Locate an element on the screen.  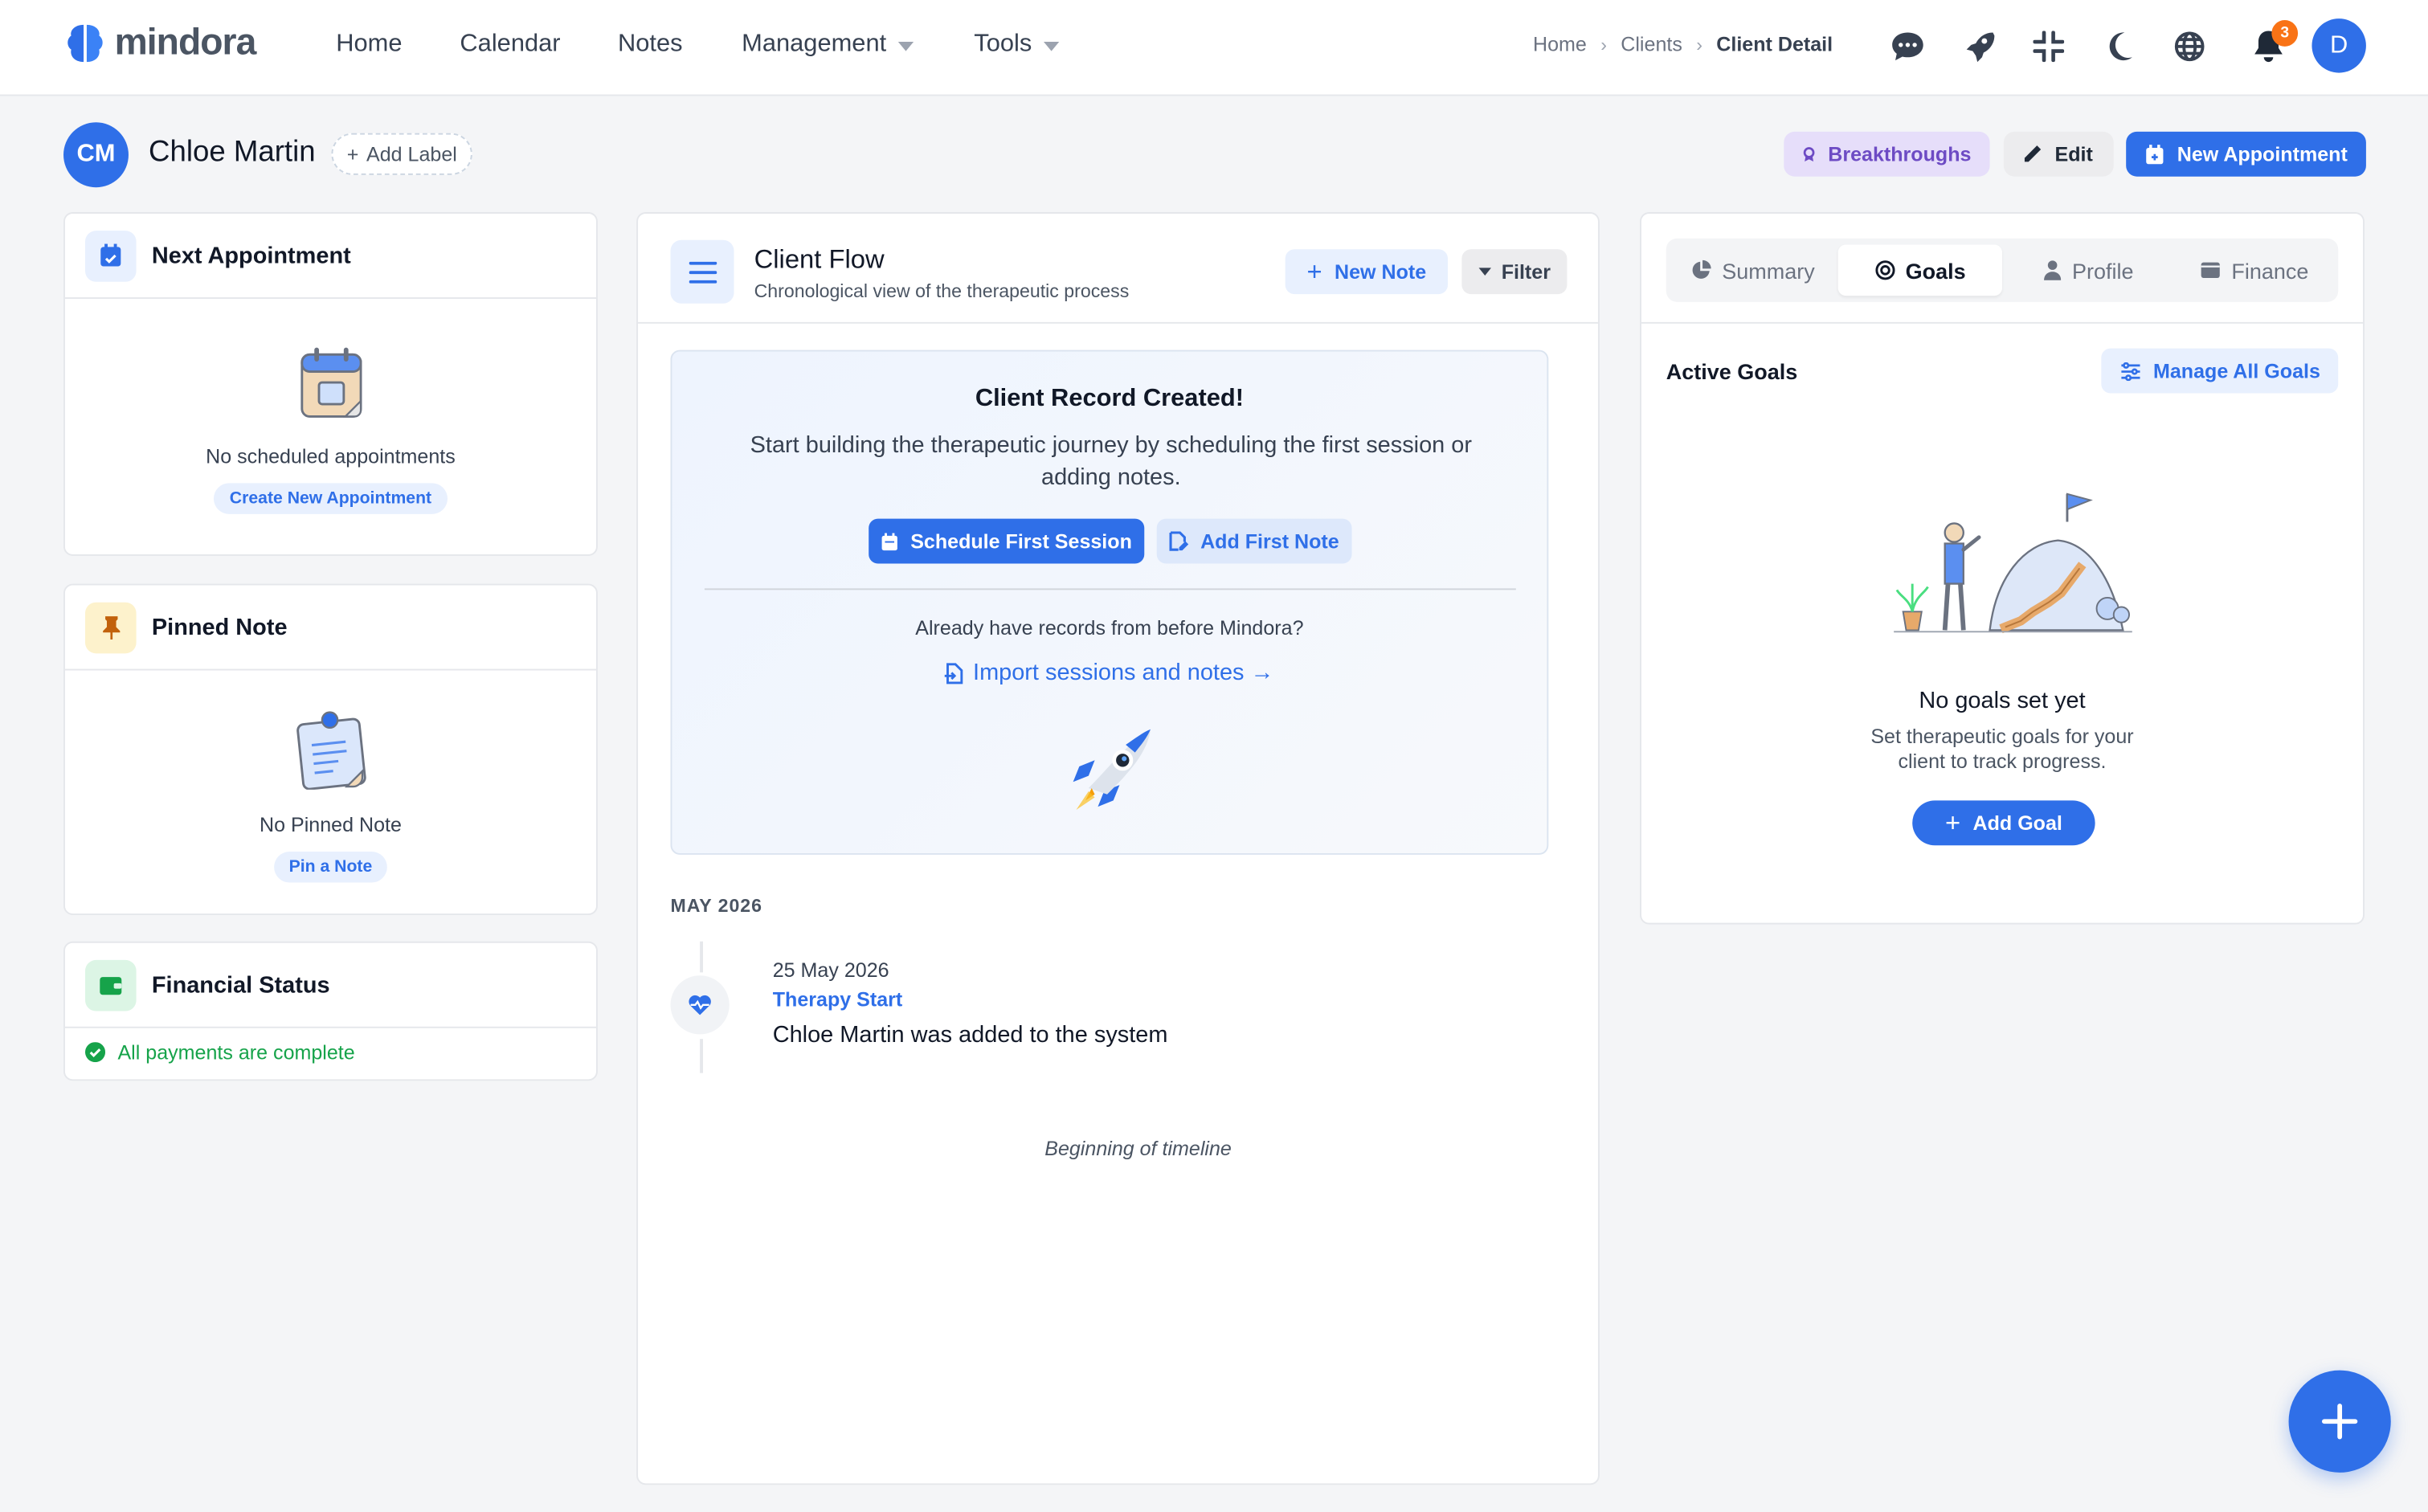
calendar-illustration-icon is located at coordinates (331, 382).